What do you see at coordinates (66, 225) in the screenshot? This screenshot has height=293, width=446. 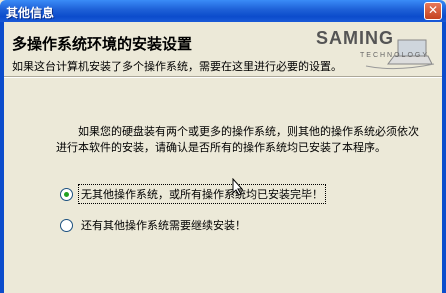 I see `radio-option-continue-install` at bounding box center [66, 225].